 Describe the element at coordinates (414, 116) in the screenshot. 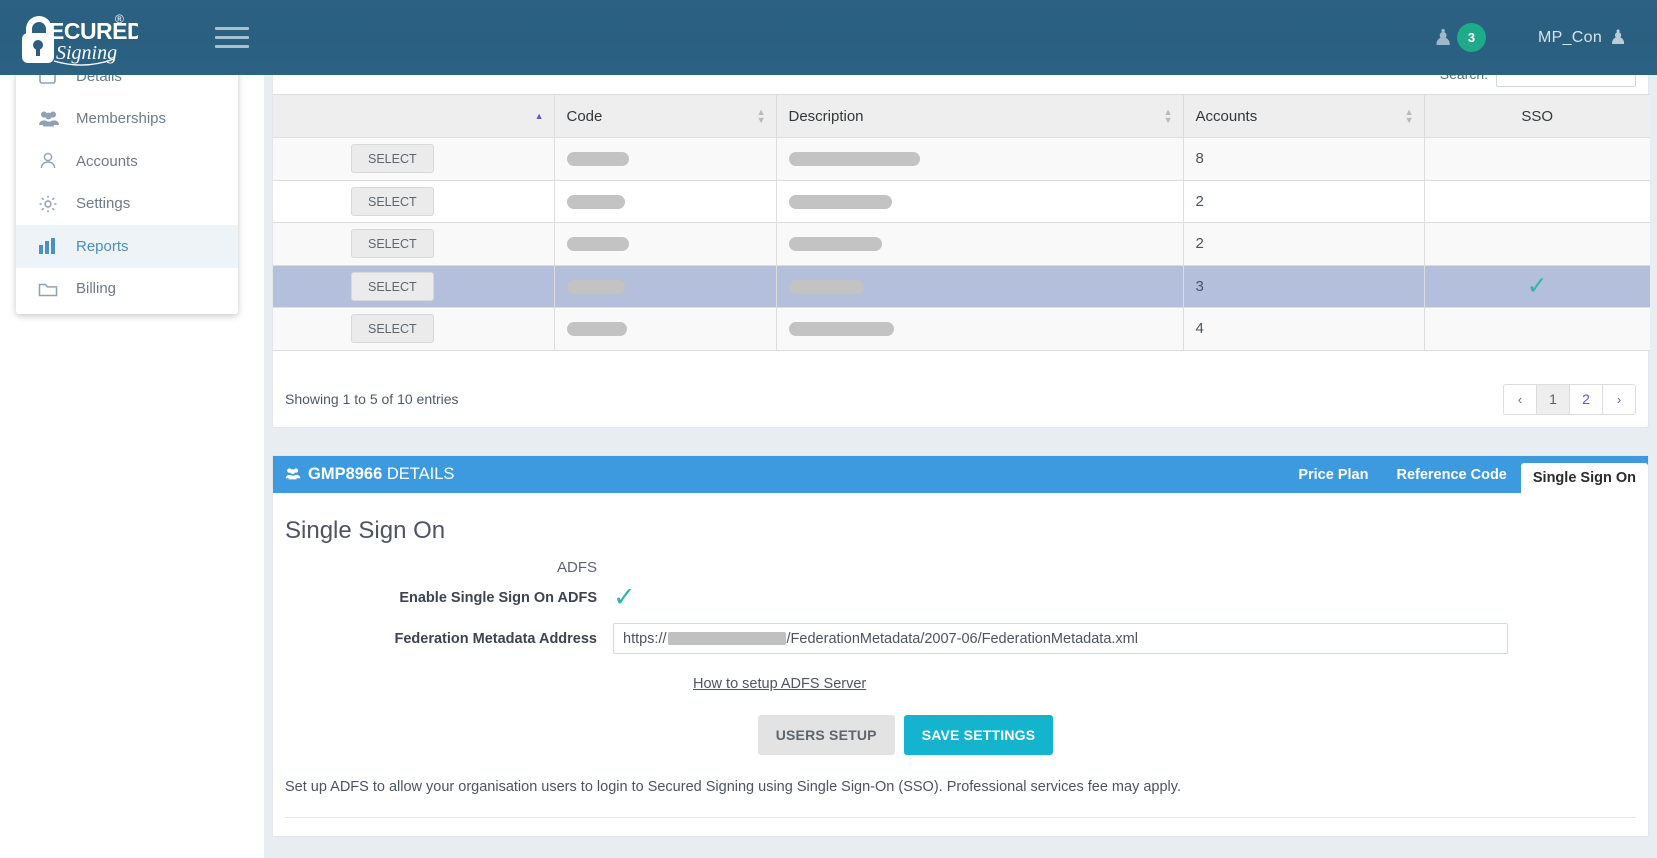

I see `column-header-select: ▲` at that location.